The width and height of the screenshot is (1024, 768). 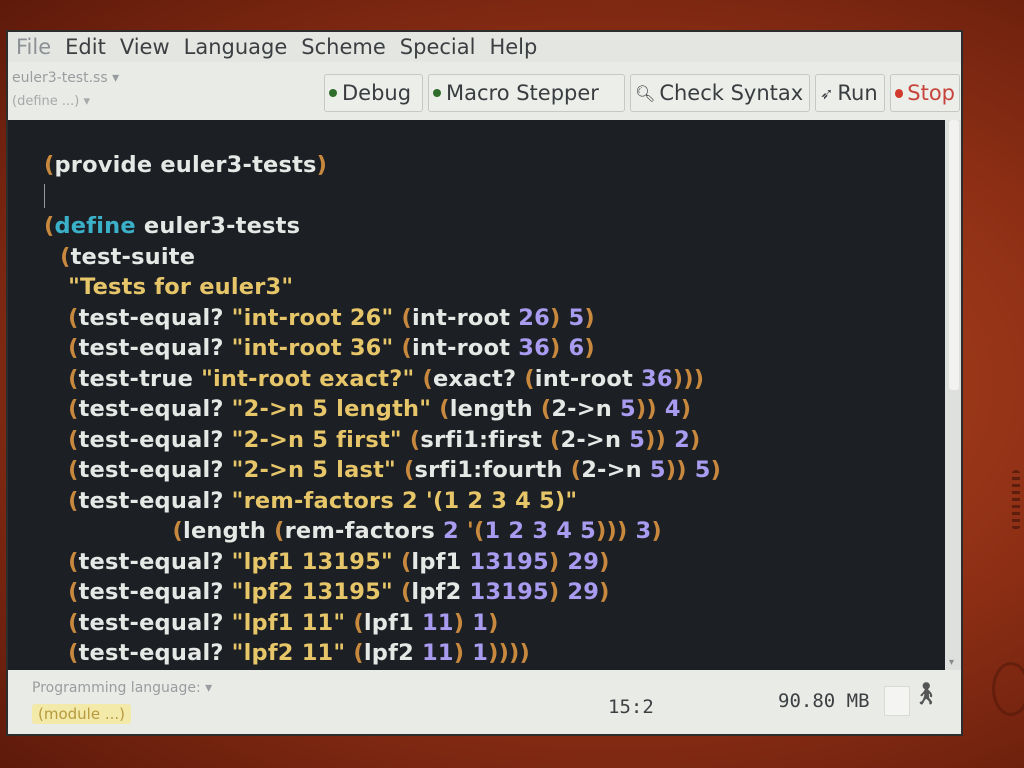 I want to click on cursor-position: 15:2, so click(x=631, y=707).